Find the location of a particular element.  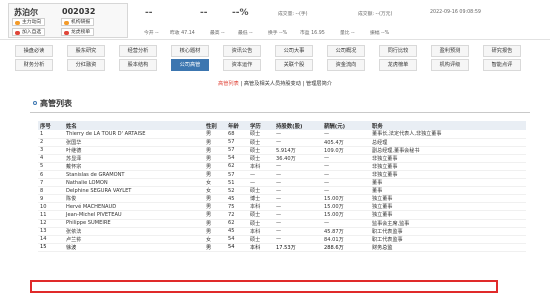

menu-item: 公司概况 is located at coordinates (346, 51).